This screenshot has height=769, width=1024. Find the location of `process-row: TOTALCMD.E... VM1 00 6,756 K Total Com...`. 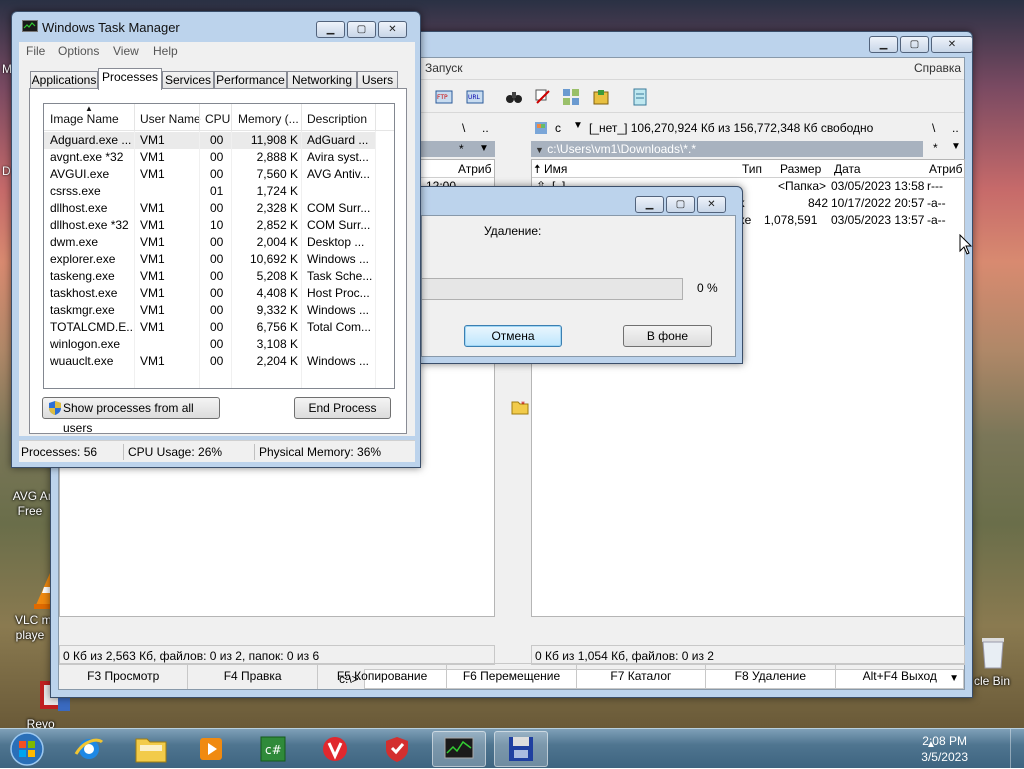

process-row: TOTALCMD.E... VM1 00 6,756 K Total Com... is located at coordinates (210, 327).